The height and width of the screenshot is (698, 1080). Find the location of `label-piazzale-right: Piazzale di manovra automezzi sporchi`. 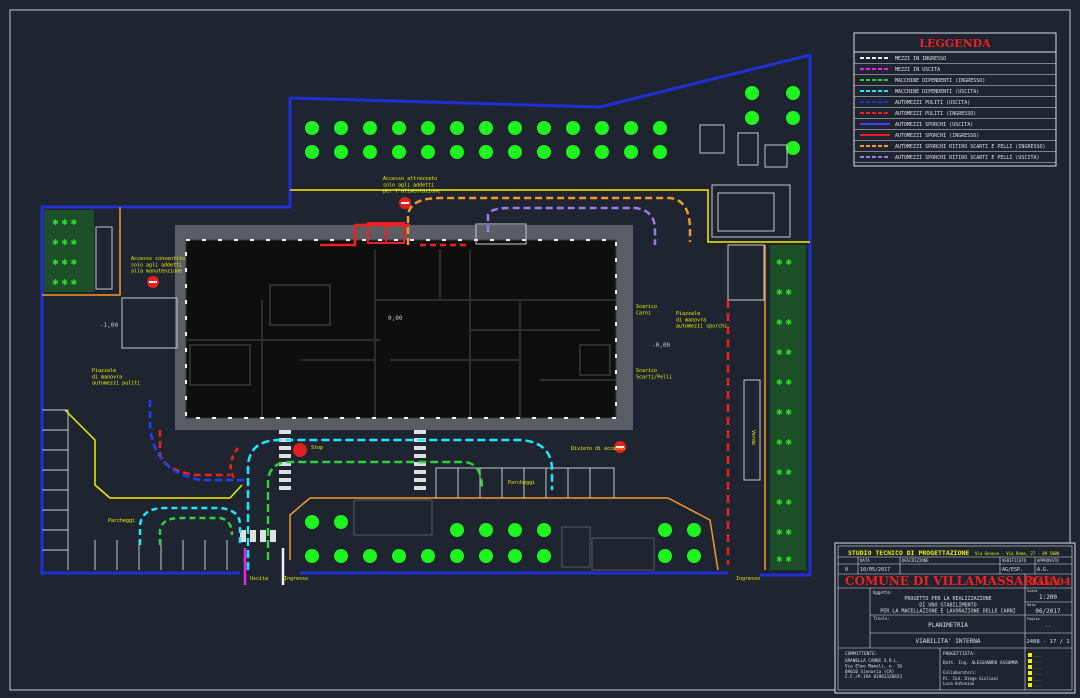

label-piazzale-right: Piazzale di manovra automezzi sporchi is located at coordinates (701, 320).